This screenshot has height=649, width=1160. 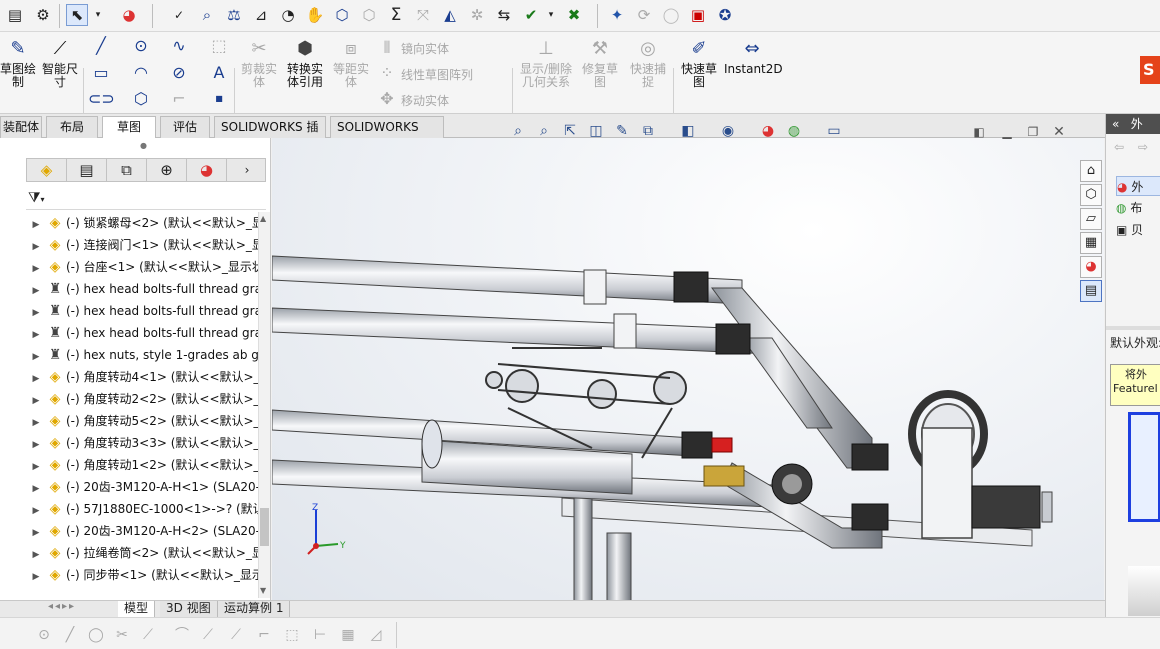 What do you see at coordinates (699, 63) in the screenshot?
I see `rapid-sketch-button: ✐ 快速草图` at bounding box center [699, 63].